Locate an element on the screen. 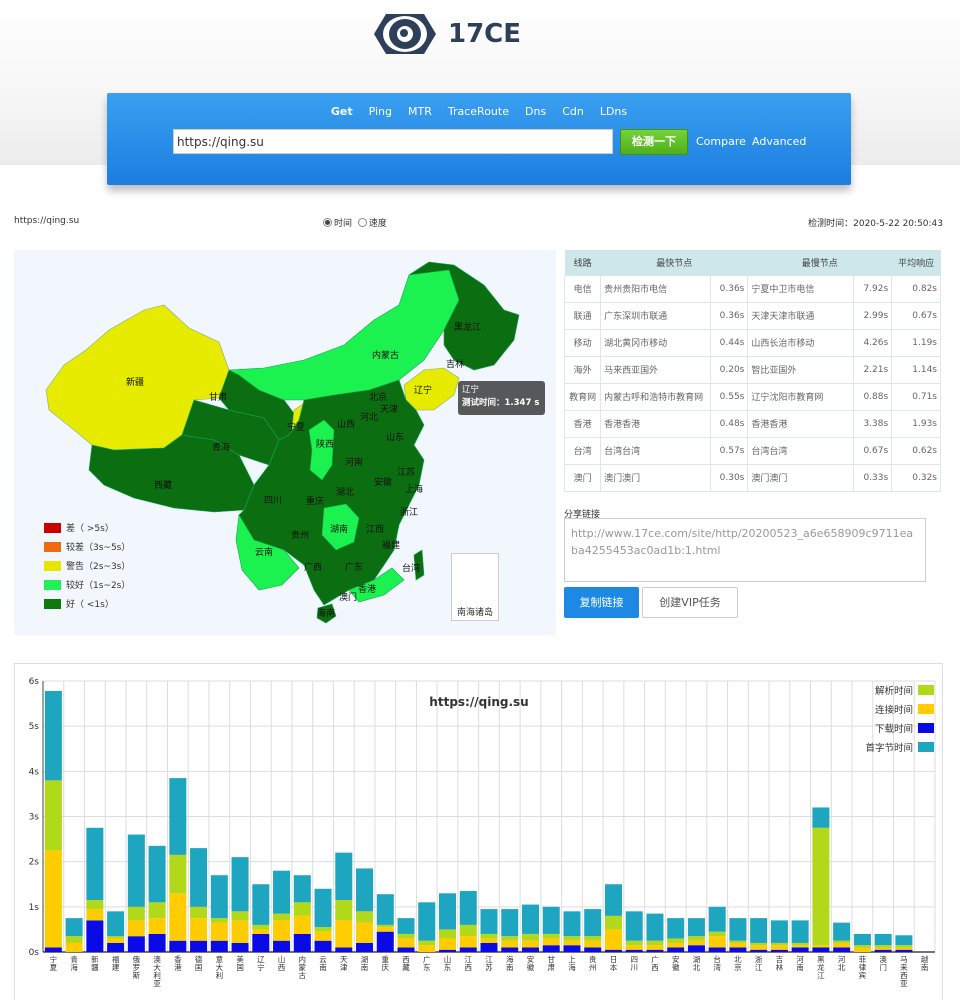 The height and width of the screenshot is (1000, 960). province-label: 江苏 is located at coordinates (406, 471).